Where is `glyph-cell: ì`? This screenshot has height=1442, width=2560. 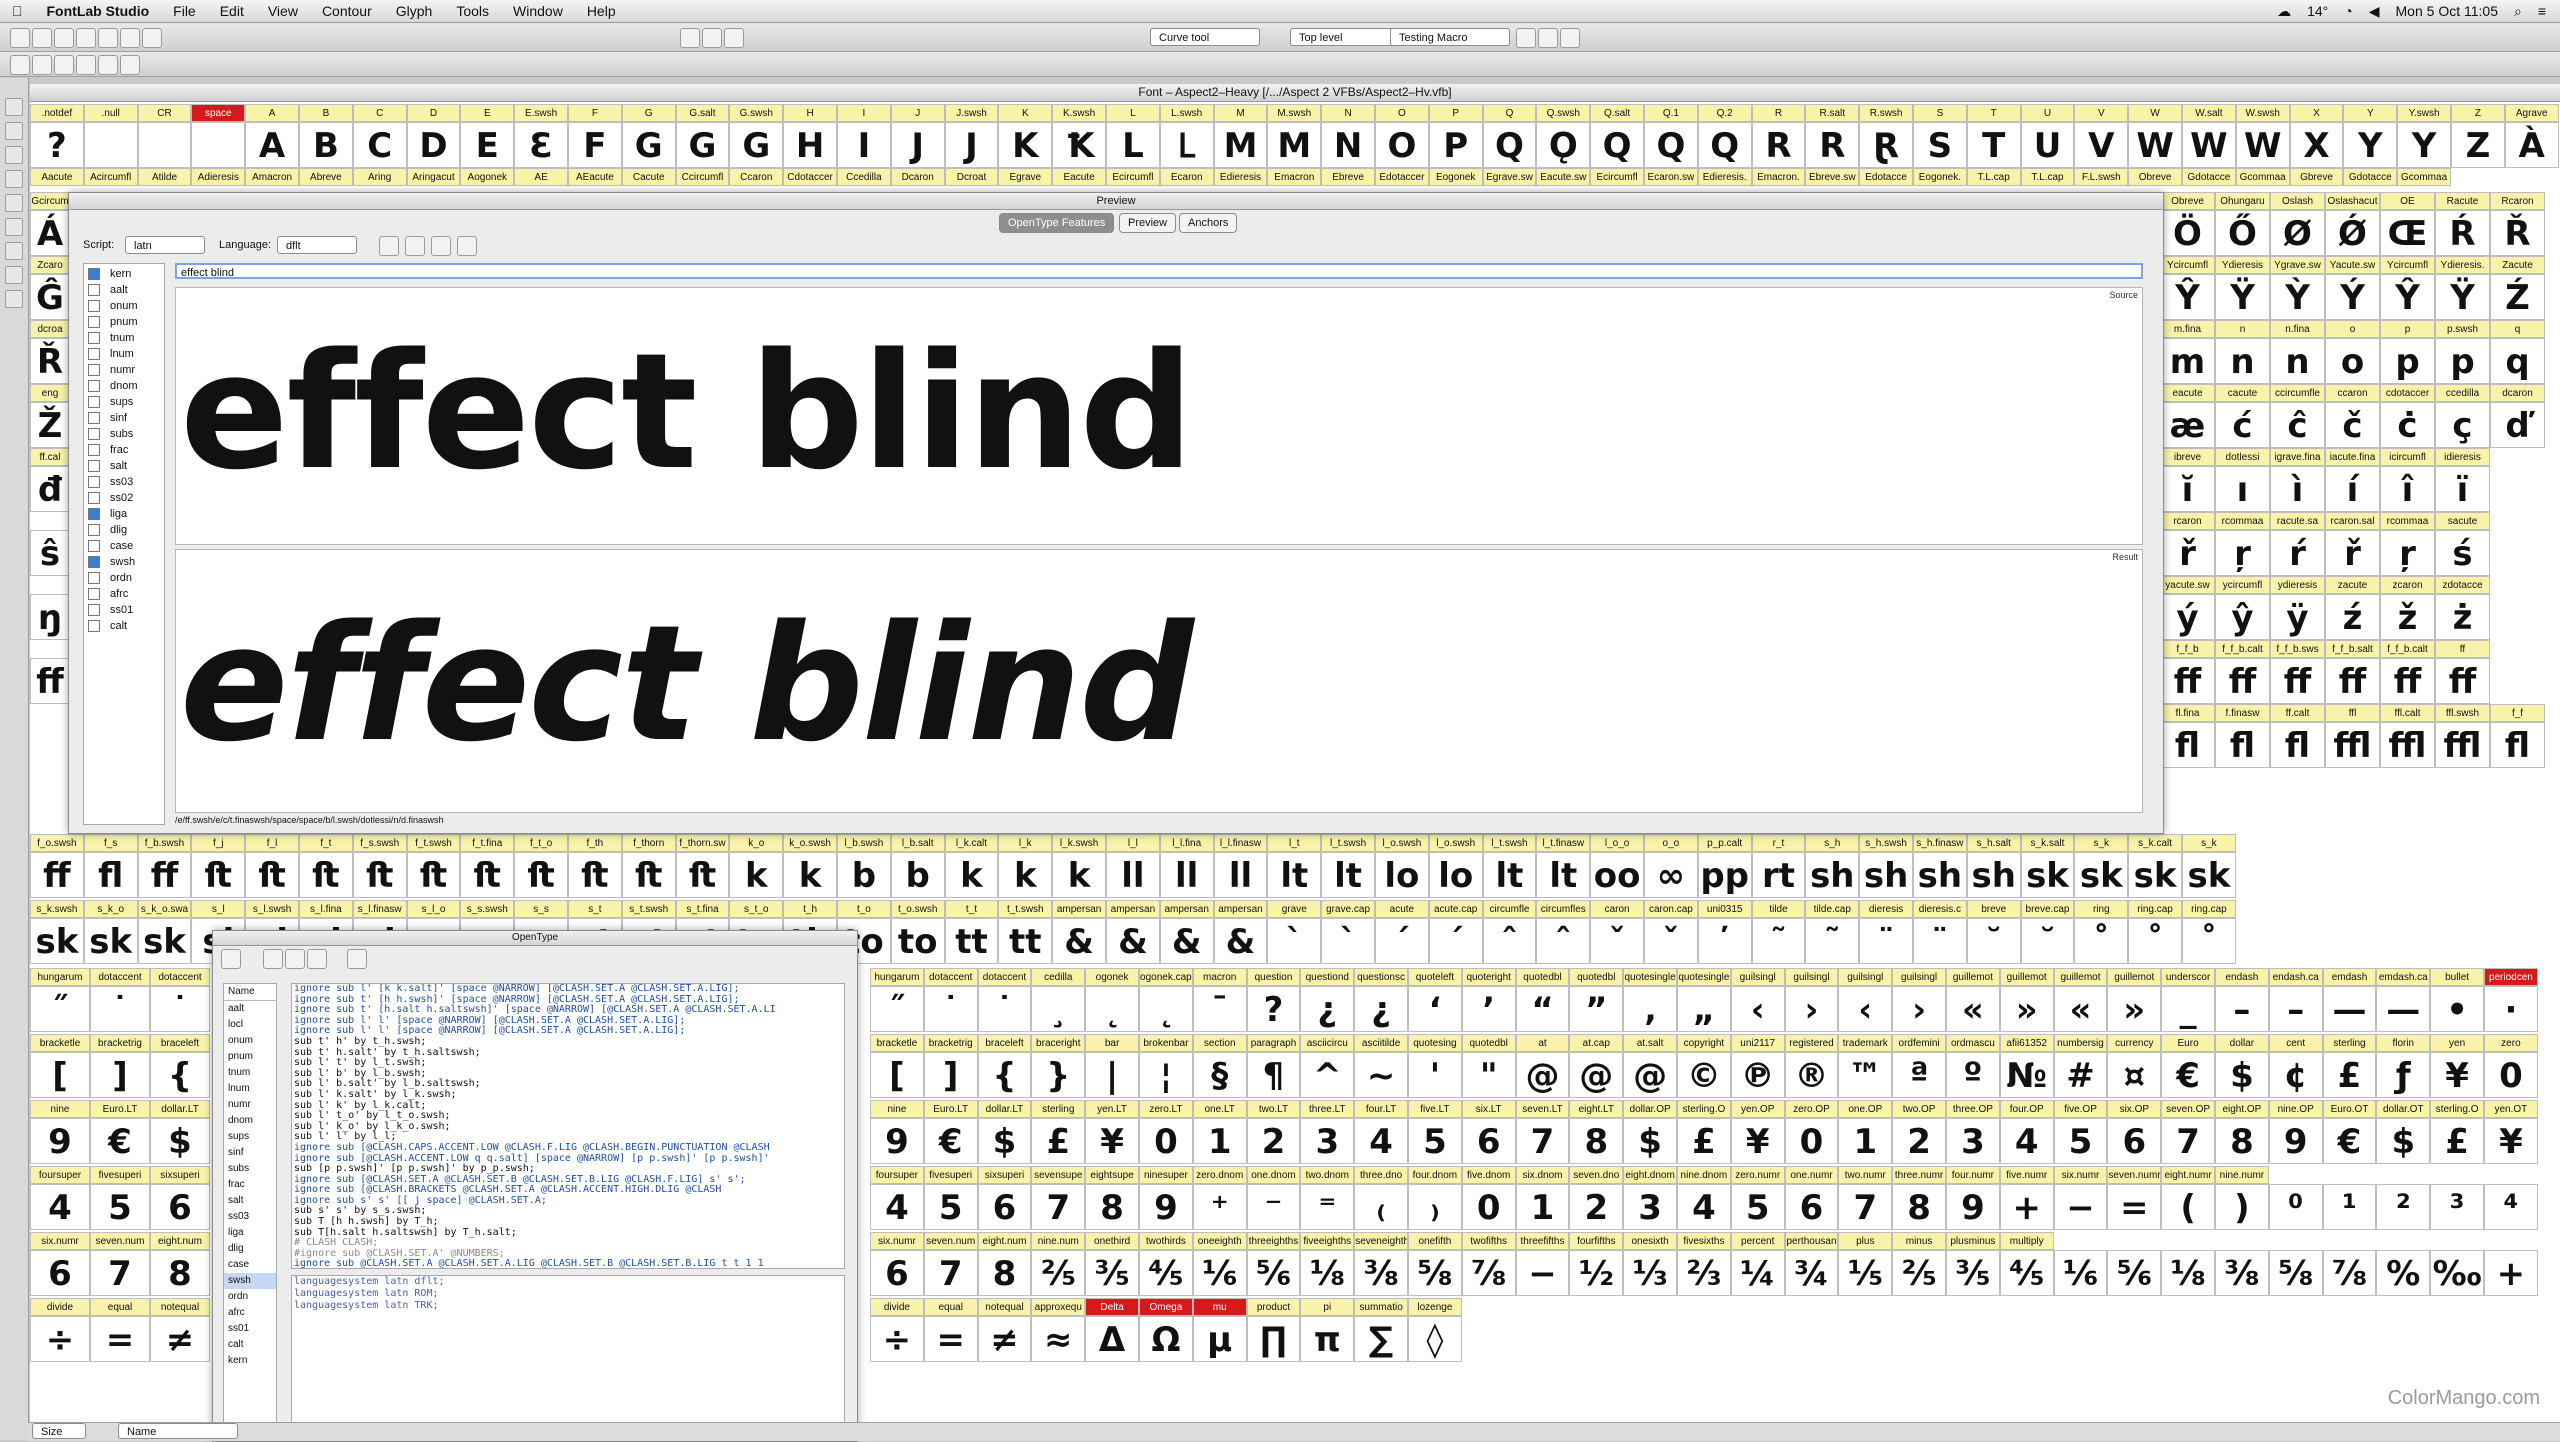 glyph-cell: ì is located at coordinates (2297, 489).